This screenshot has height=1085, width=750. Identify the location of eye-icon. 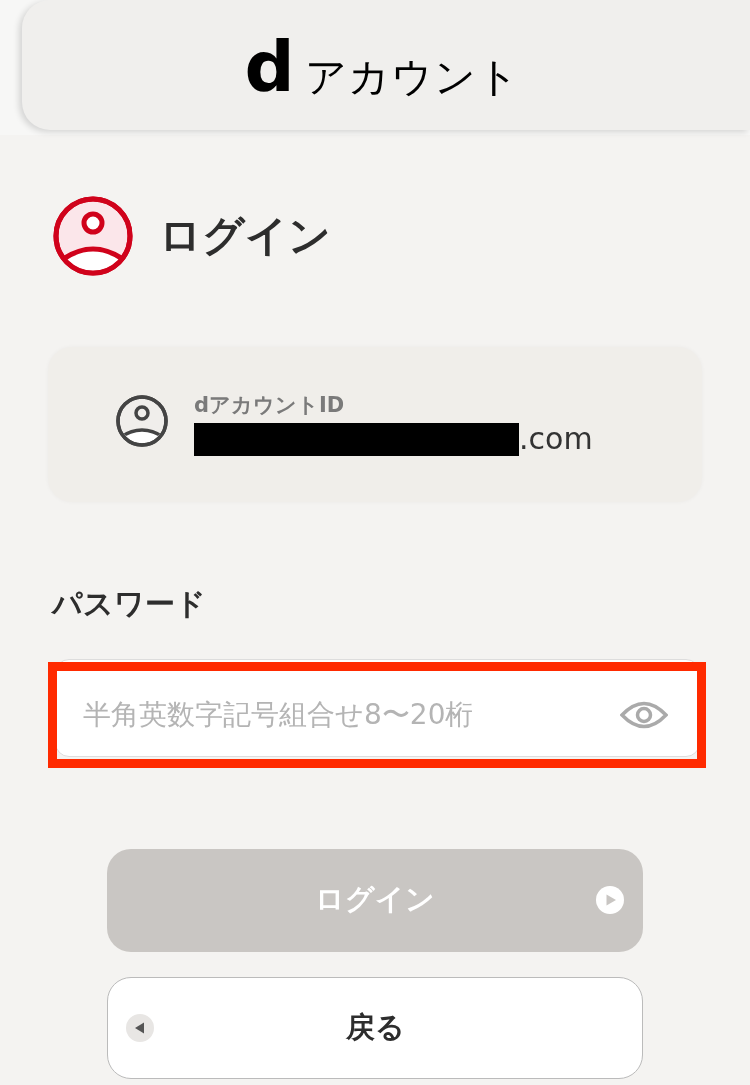
(644, 714).